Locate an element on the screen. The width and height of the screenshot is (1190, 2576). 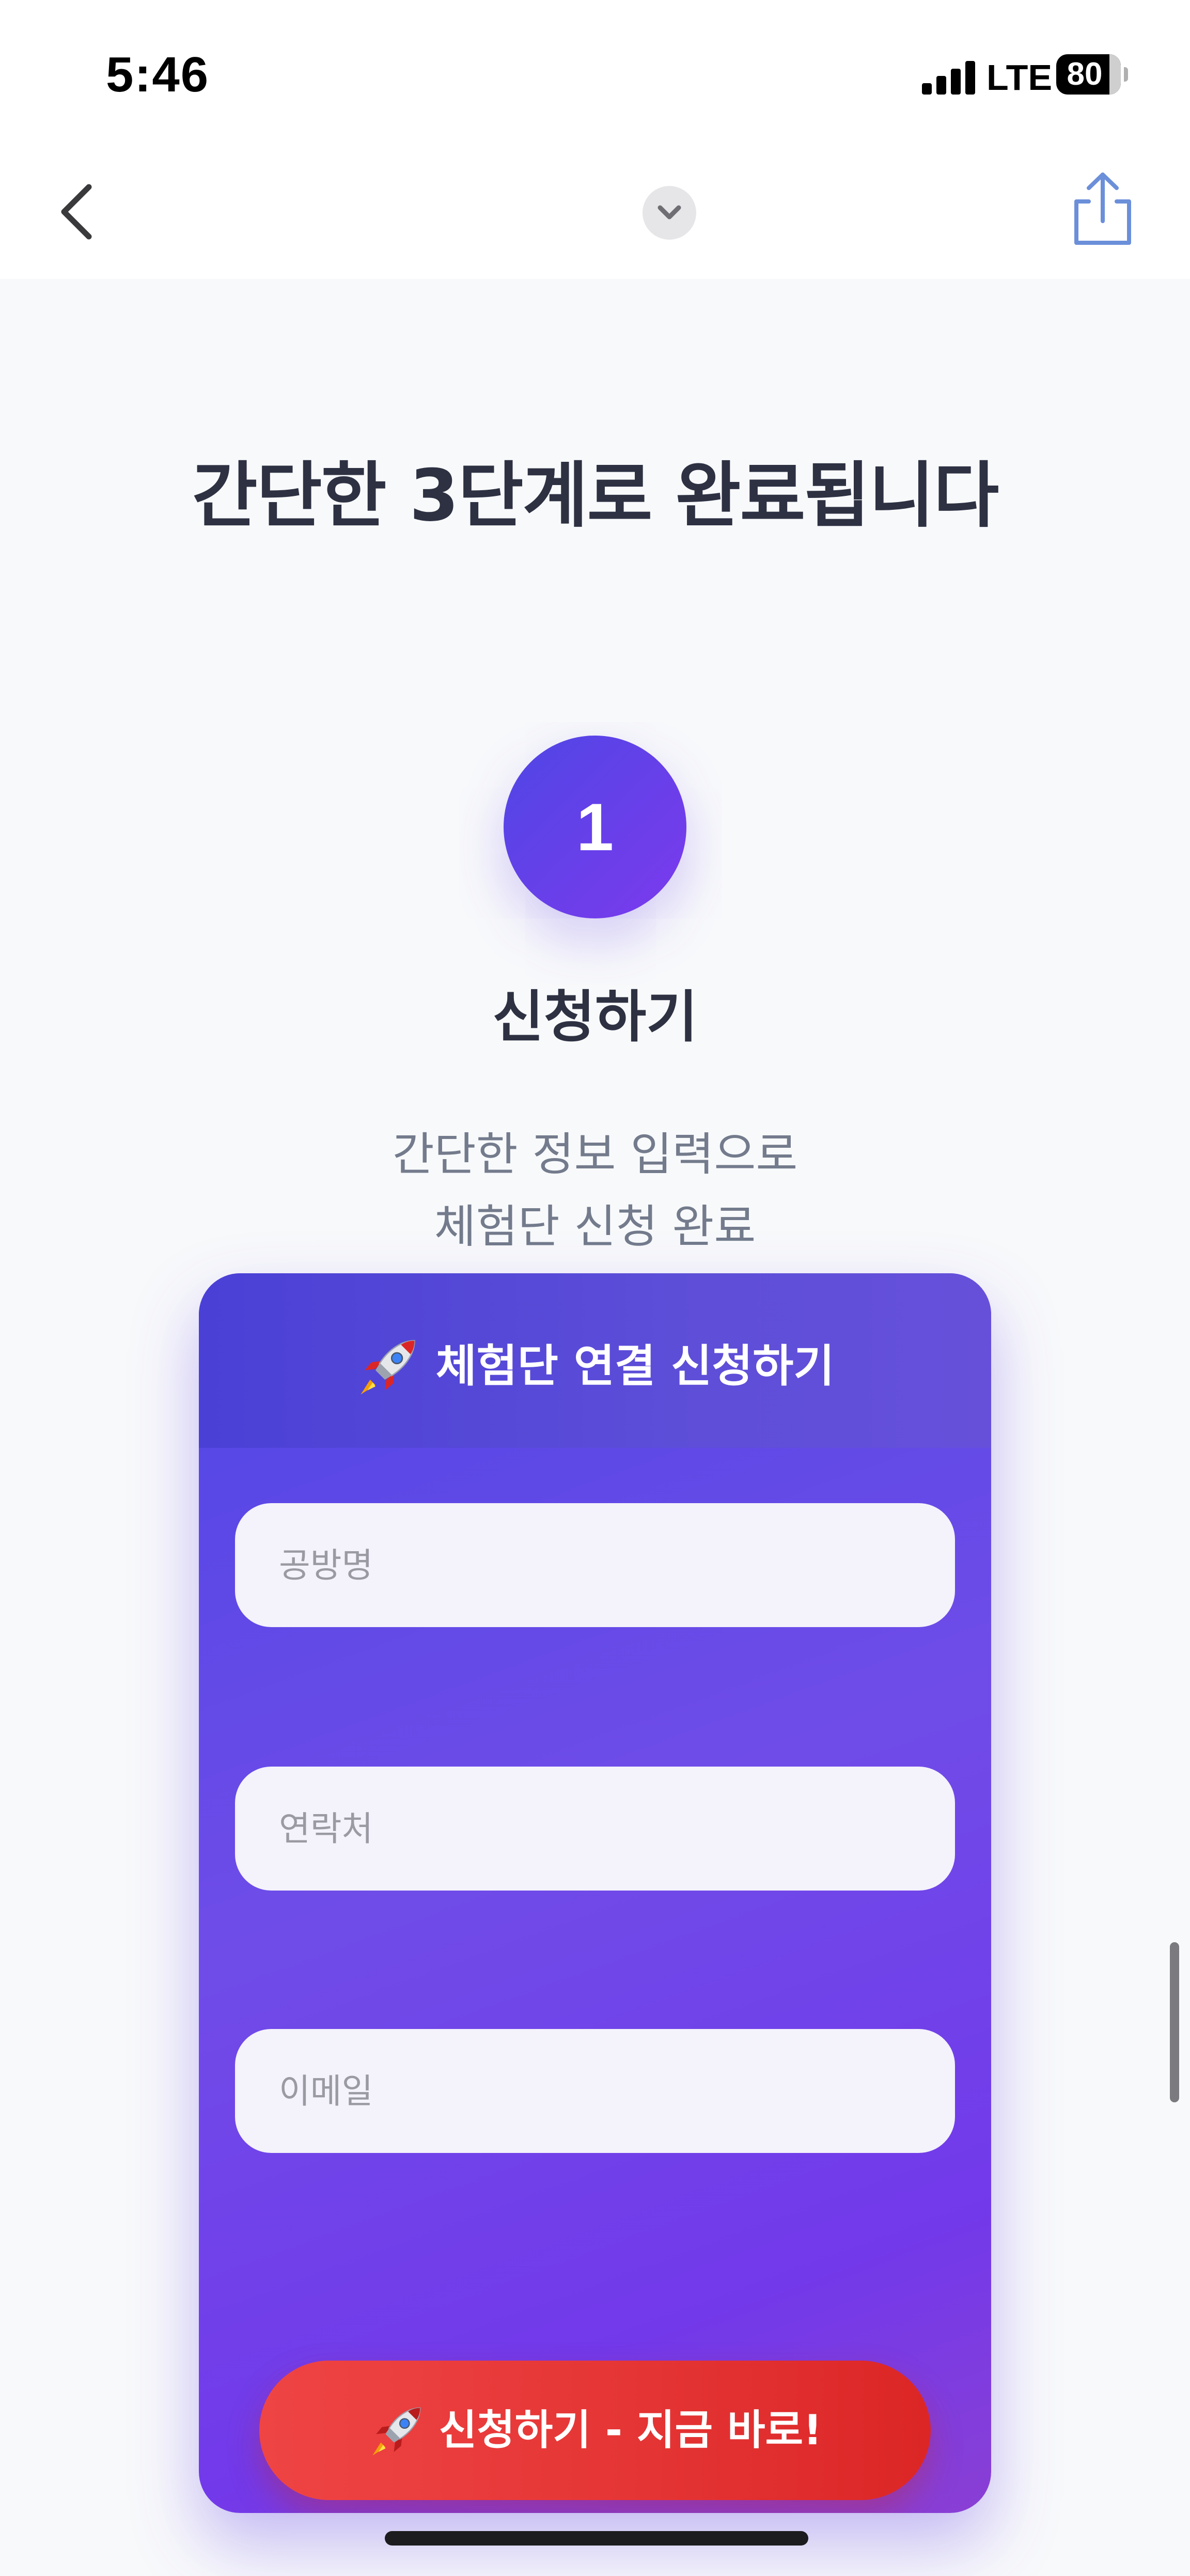
submit-label: 신청하기 - 지금 바로! is located at coordinates (630, 2430).